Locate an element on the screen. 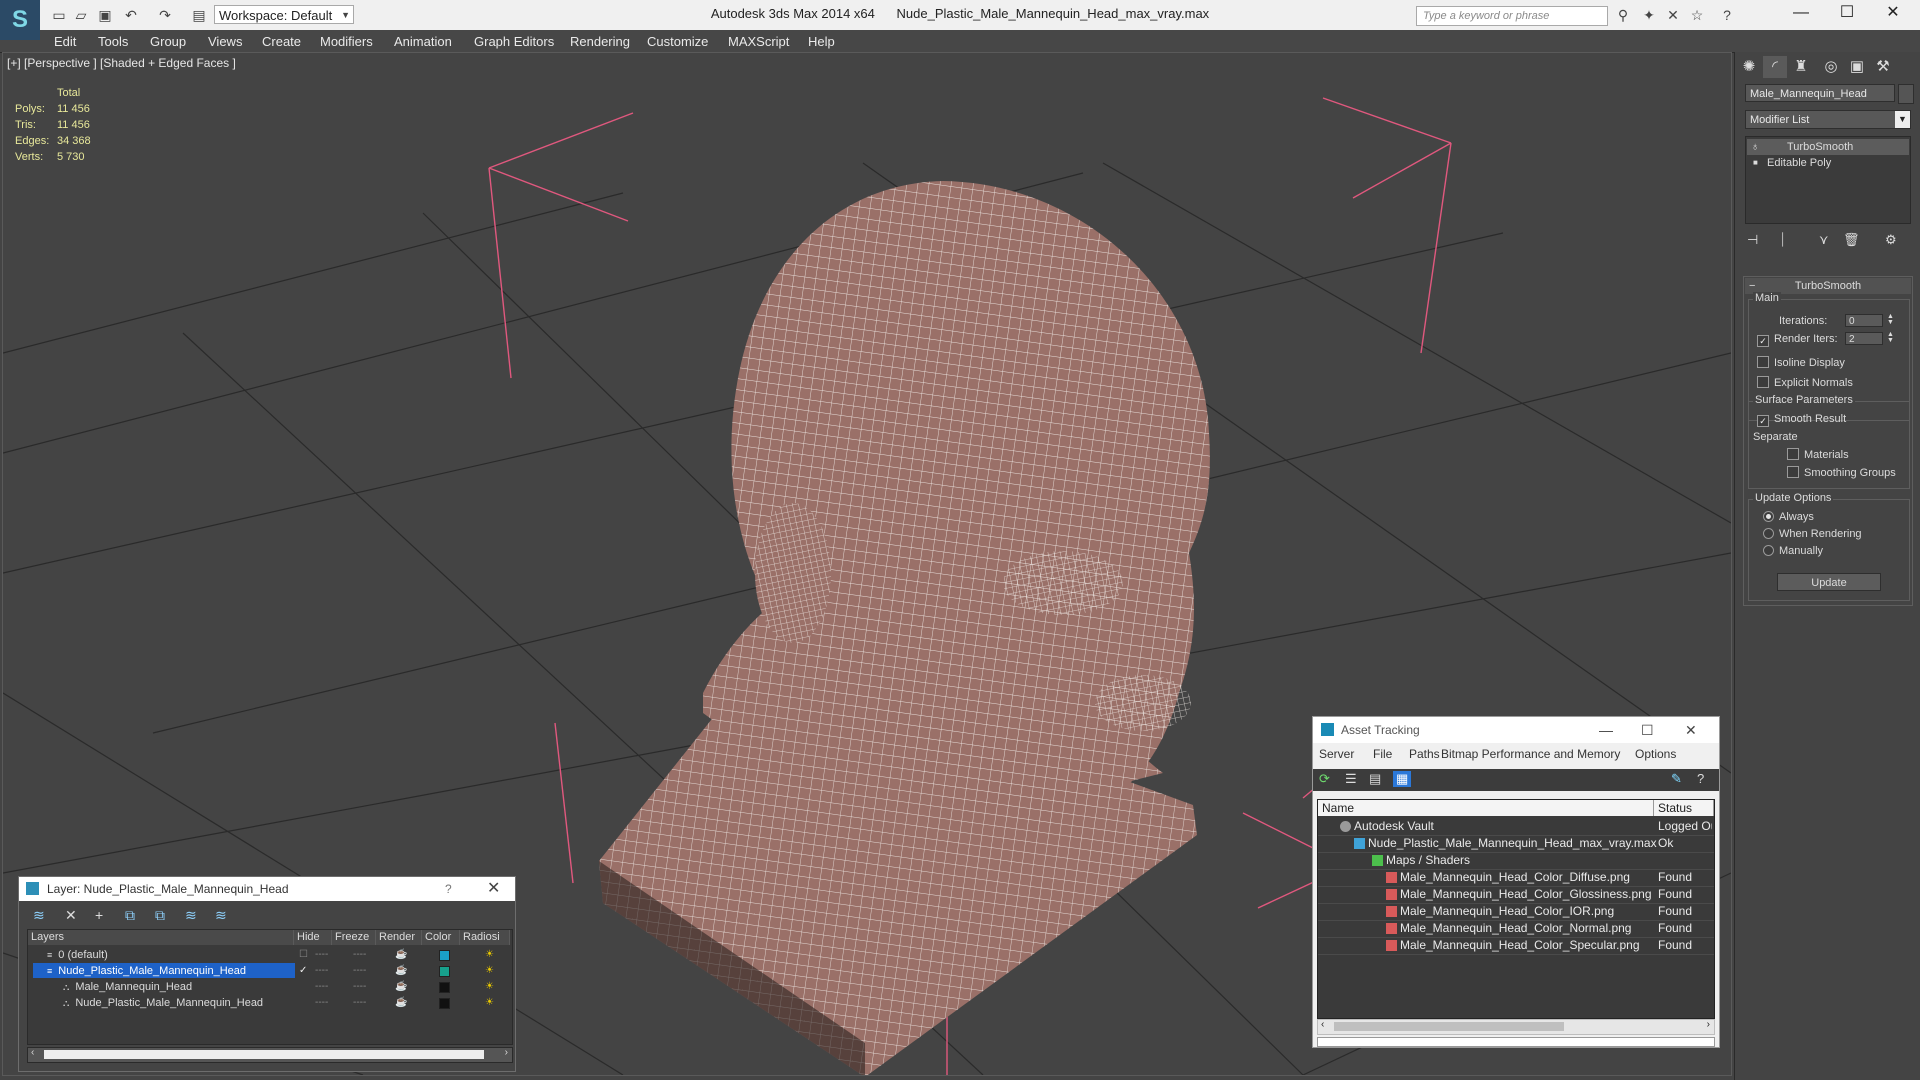 This screenshot has height=1080, width=1920. modifier-list-dropdown: Modifier List ▼ is located at coordinates (1828, 119).